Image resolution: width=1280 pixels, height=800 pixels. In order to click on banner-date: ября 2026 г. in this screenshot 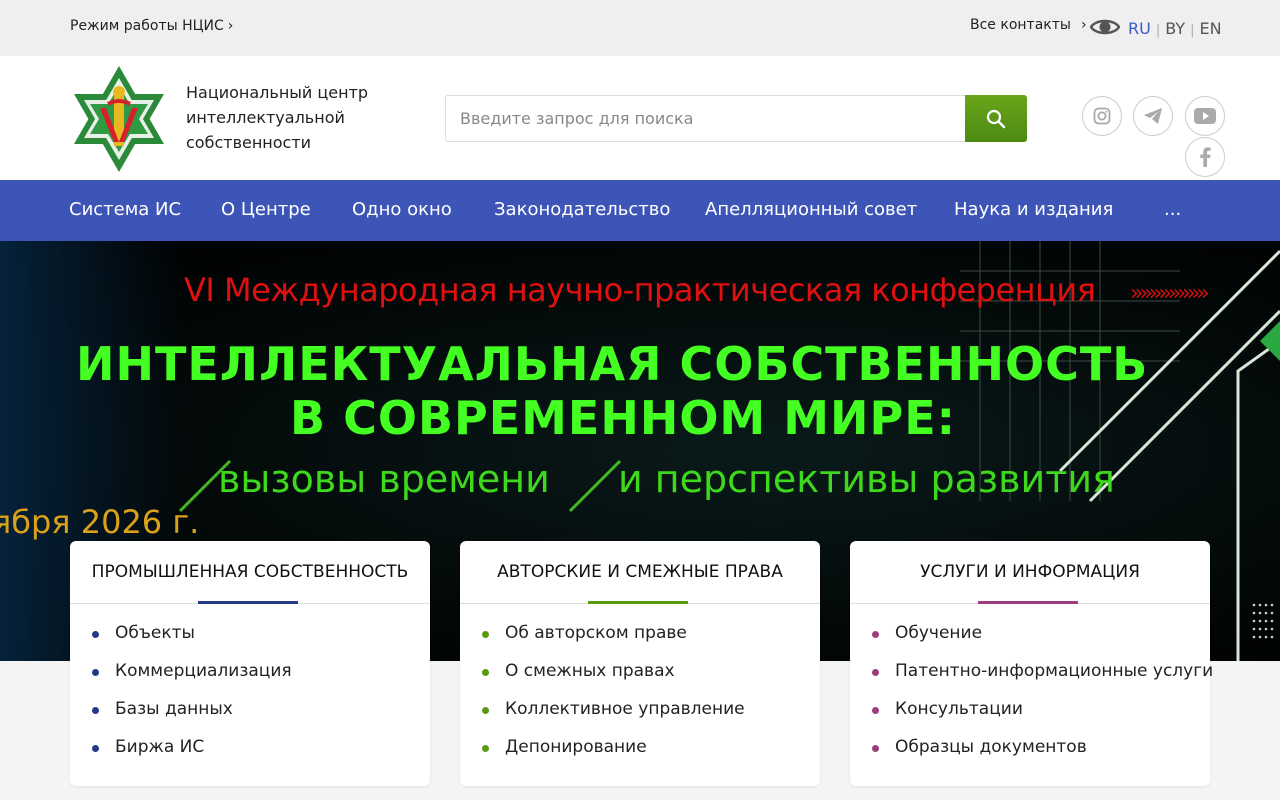, I will do `click(100, 522)`.